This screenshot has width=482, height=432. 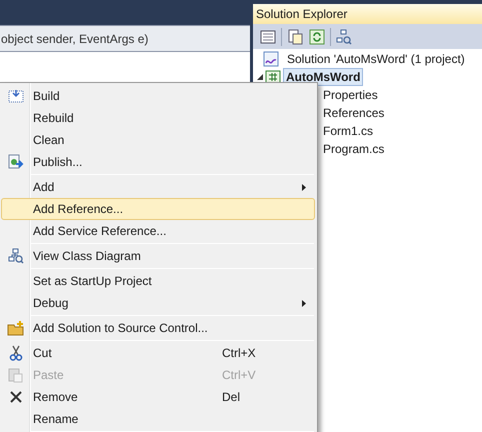 What do you see at coordinates (158, 140) in the screenshot?
I see `menu-item: Clean` at bounding box center [158, 140].